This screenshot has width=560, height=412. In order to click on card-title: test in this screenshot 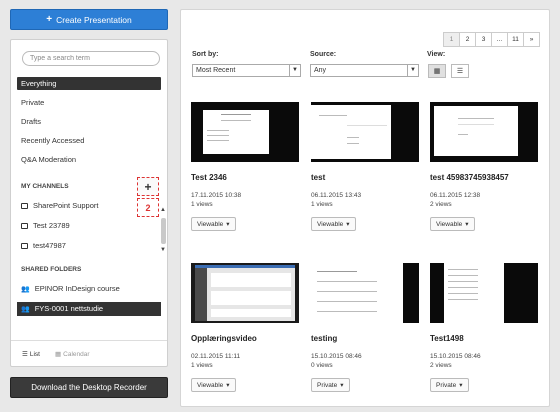, I will do `click(365, 177)`.